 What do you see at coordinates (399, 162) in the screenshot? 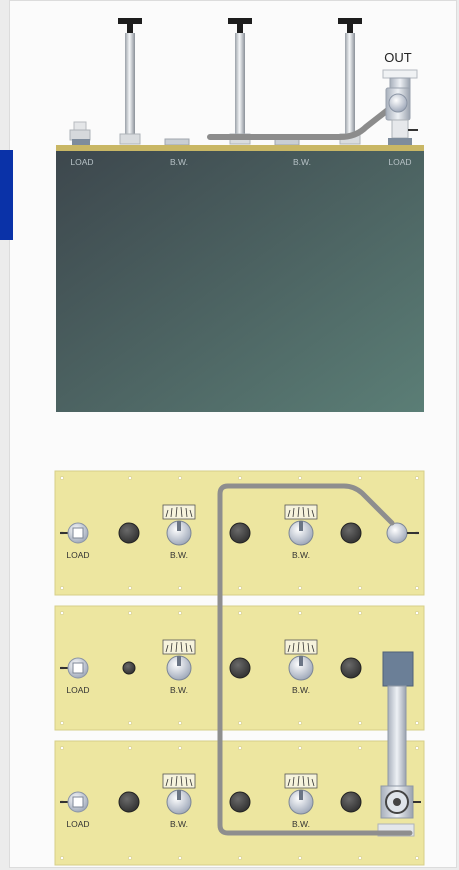
I see `side-label-load-right: LOAD` at bounding box center [399, 162].